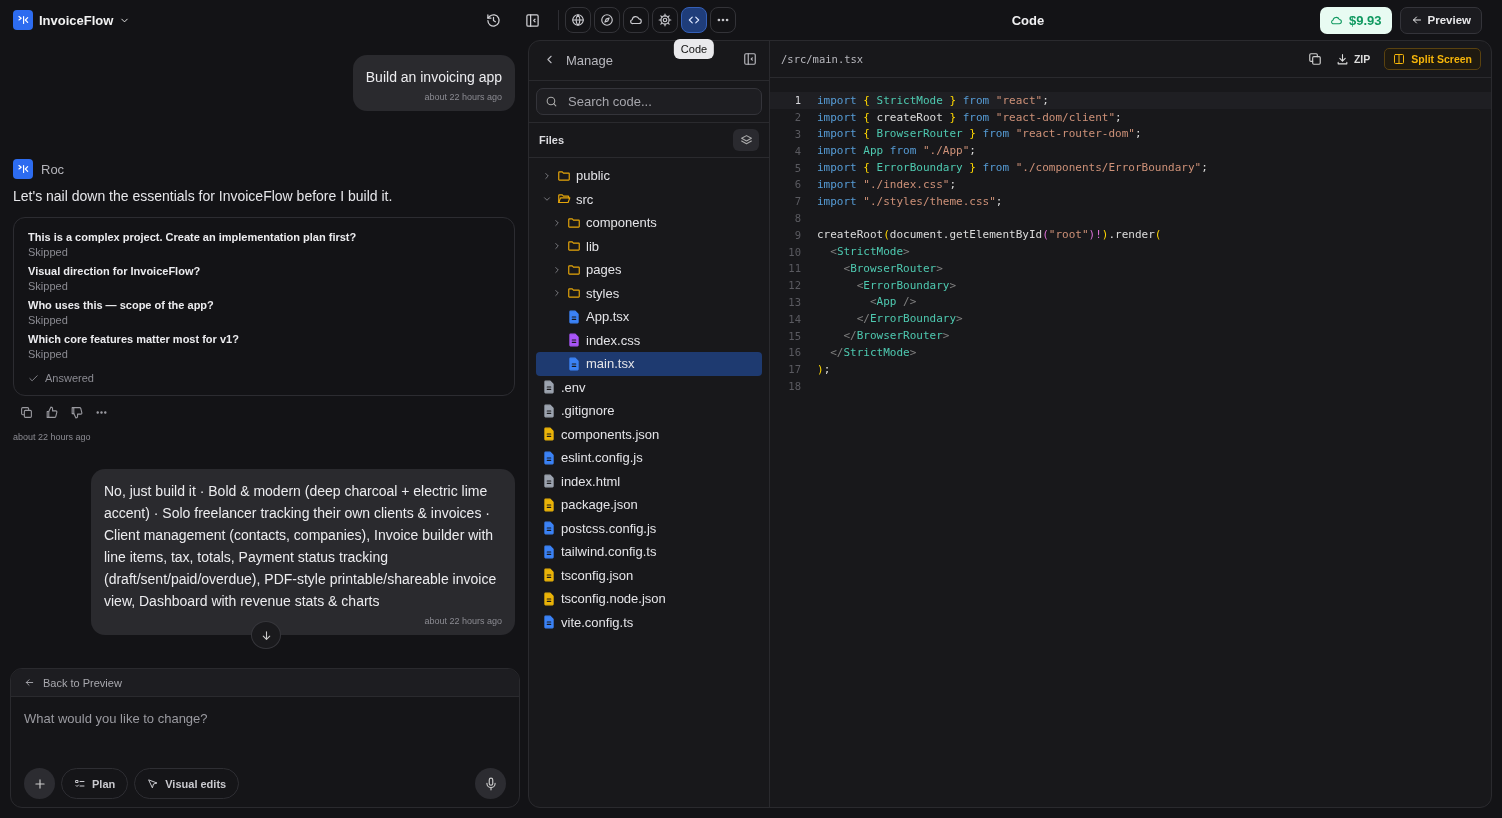 The image size is (1502, 818). I want to click on zip-download-button: ZIP, so click(1353, 59).